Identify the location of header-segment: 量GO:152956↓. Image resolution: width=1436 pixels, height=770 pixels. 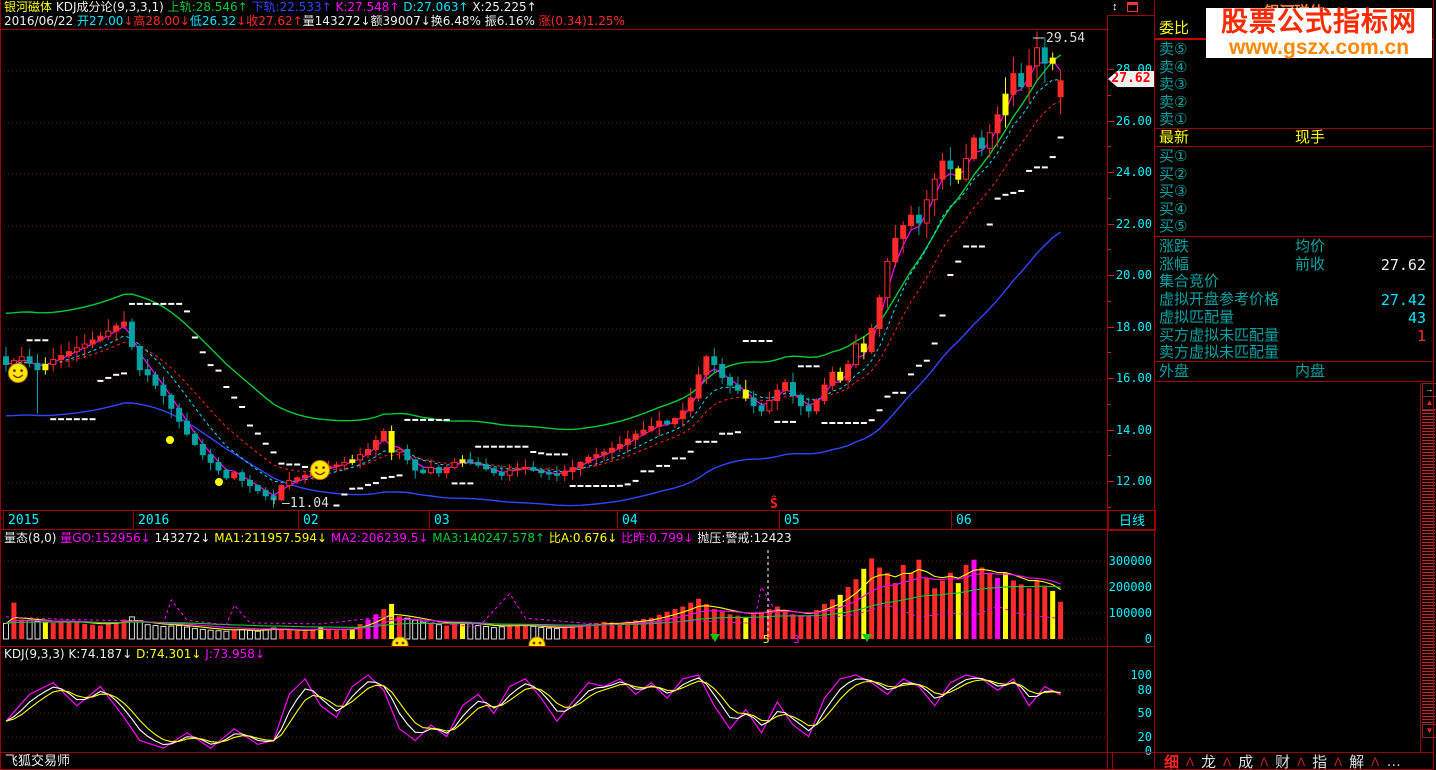
(105, 538).